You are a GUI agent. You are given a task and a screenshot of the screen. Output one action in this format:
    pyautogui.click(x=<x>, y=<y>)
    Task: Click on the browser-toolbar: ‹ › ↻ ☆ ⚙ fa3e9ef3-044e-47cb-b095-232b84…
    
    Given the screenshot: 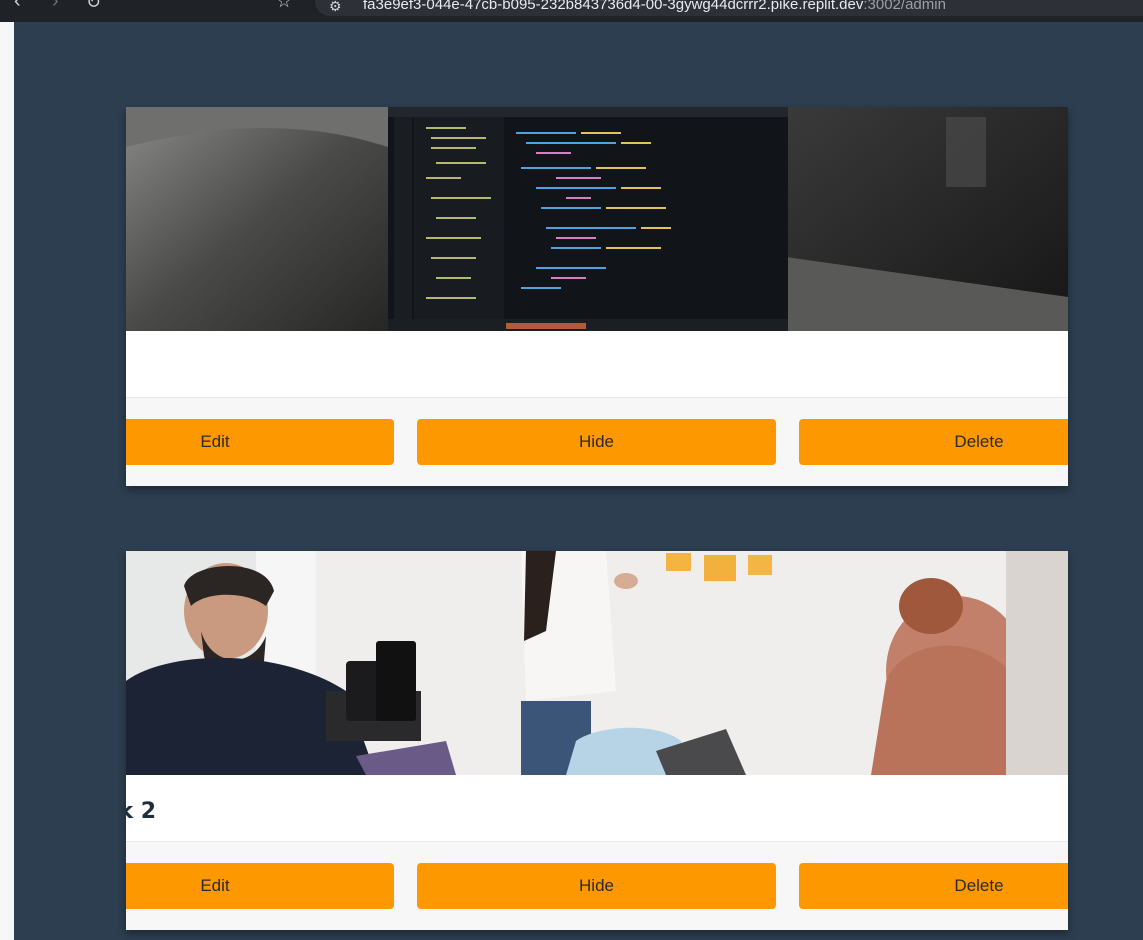 What is the action you would take?
    pyautogui.click(x=571, y=11)
    